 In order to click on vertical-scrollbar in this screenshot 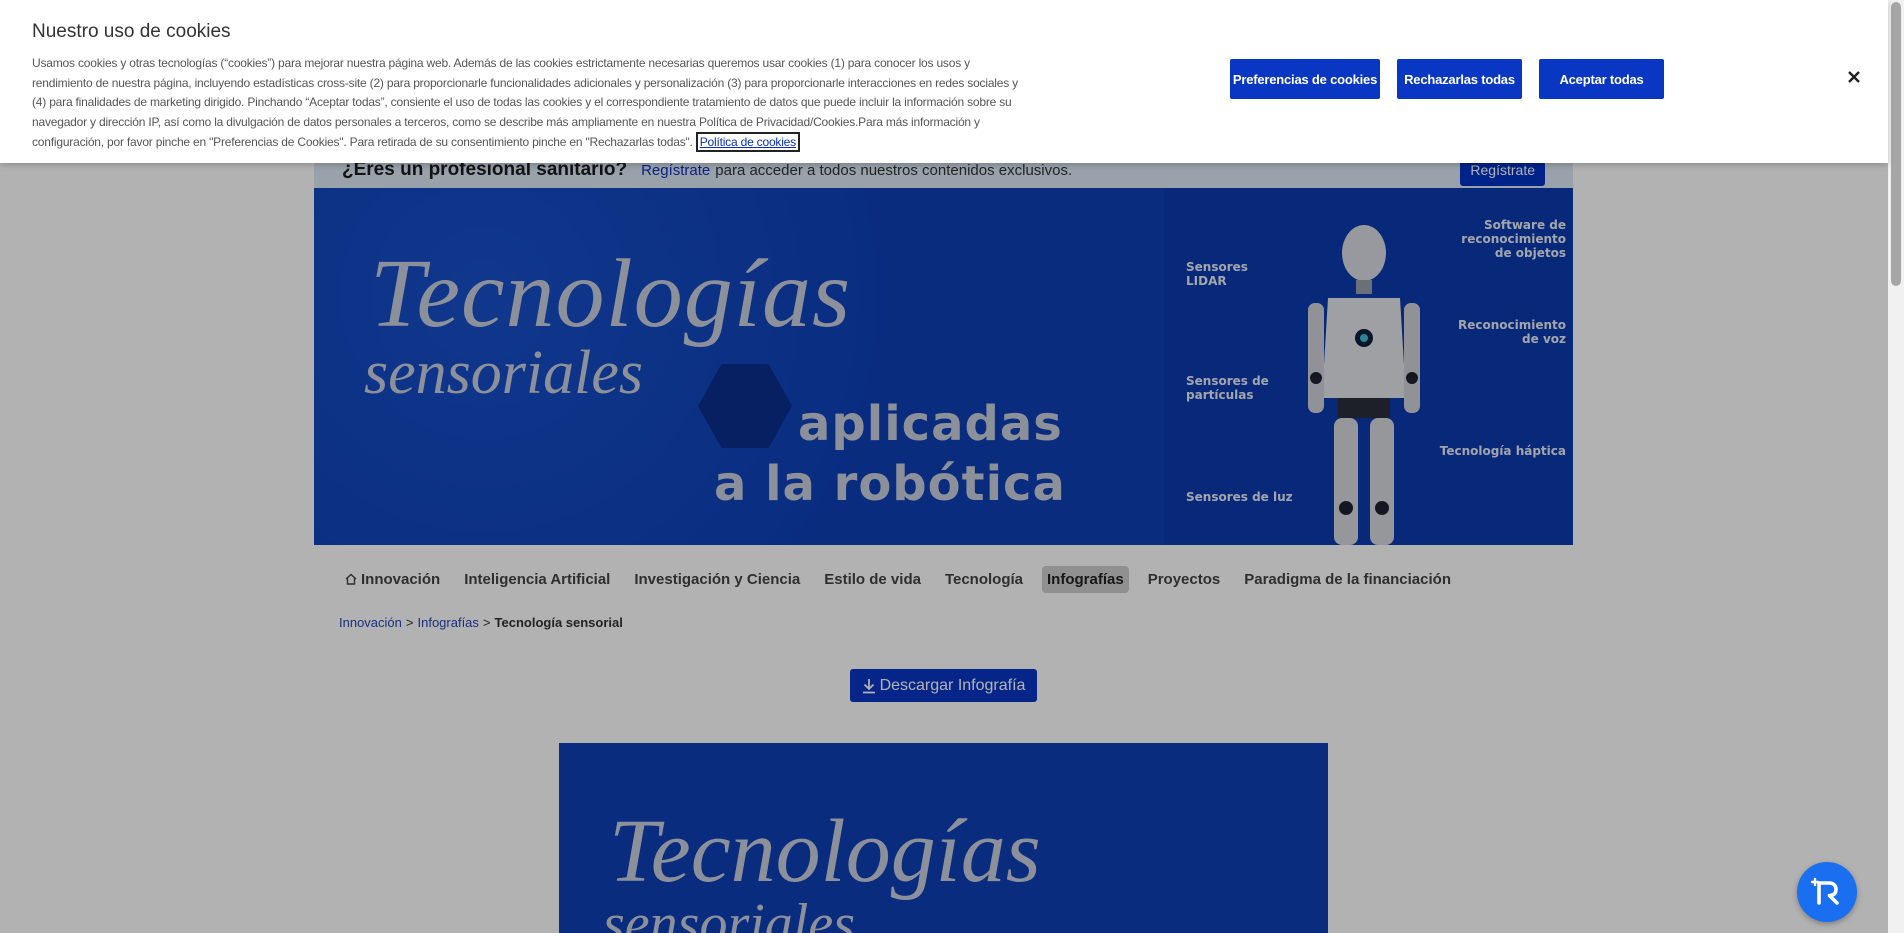, I will do `click(1896, 466)`.